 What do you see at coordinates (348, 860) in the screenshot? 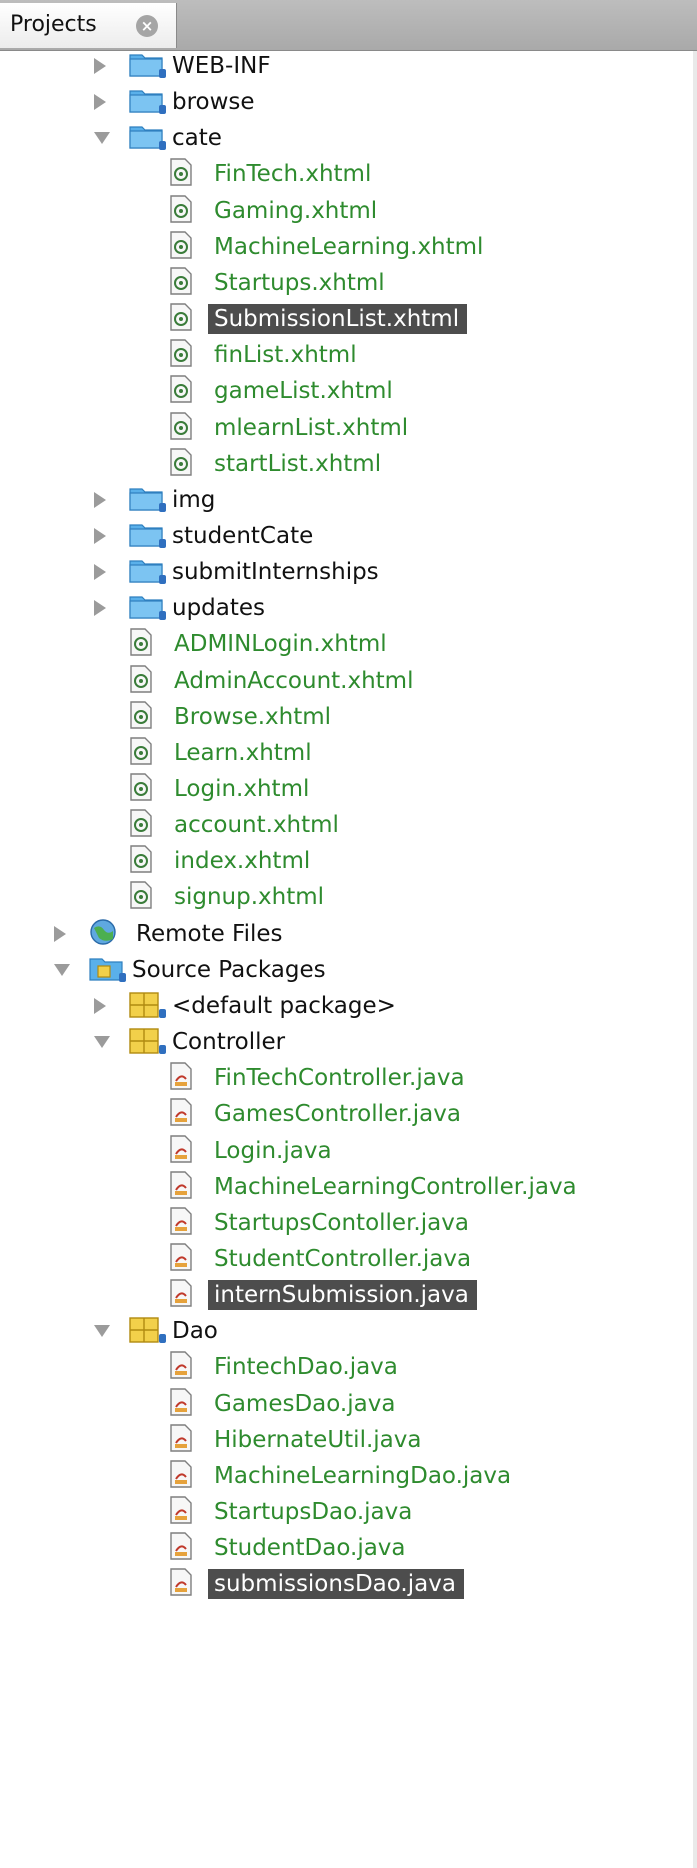
I see `tree-row: index.xhtml` at bounding box center [348, 860].